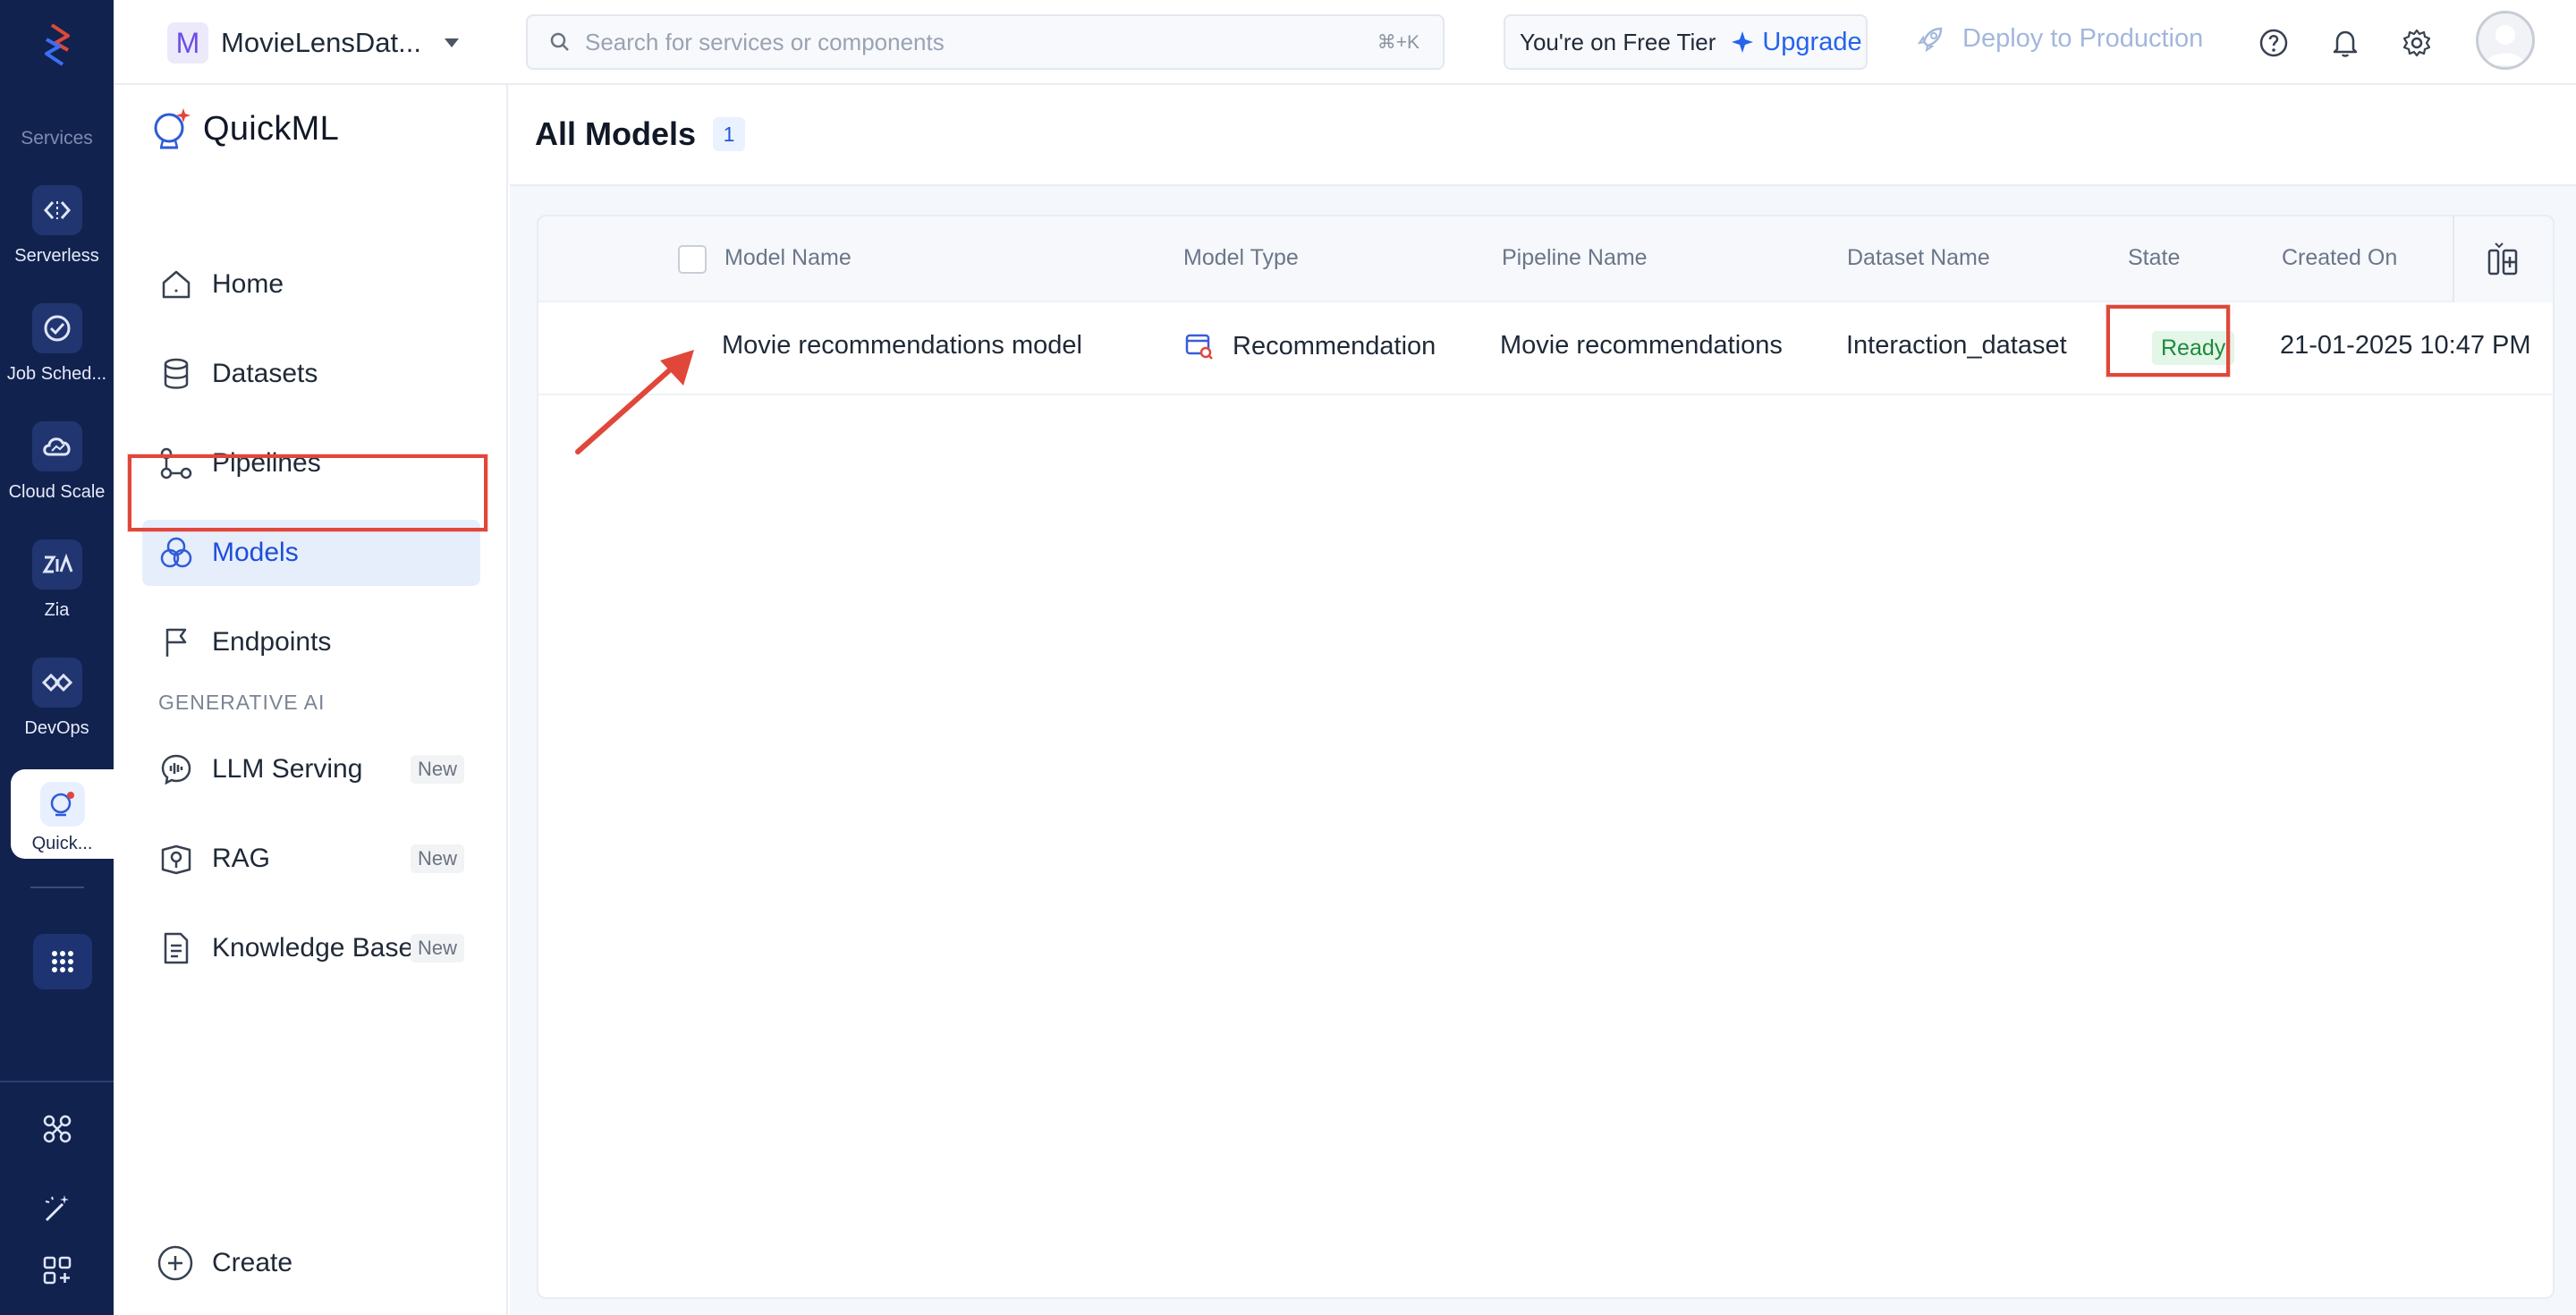  What do you see at coordinates (62, 961) in the screenshot?
I see `all-services-grid-icon` at bounding box center [62, 961].